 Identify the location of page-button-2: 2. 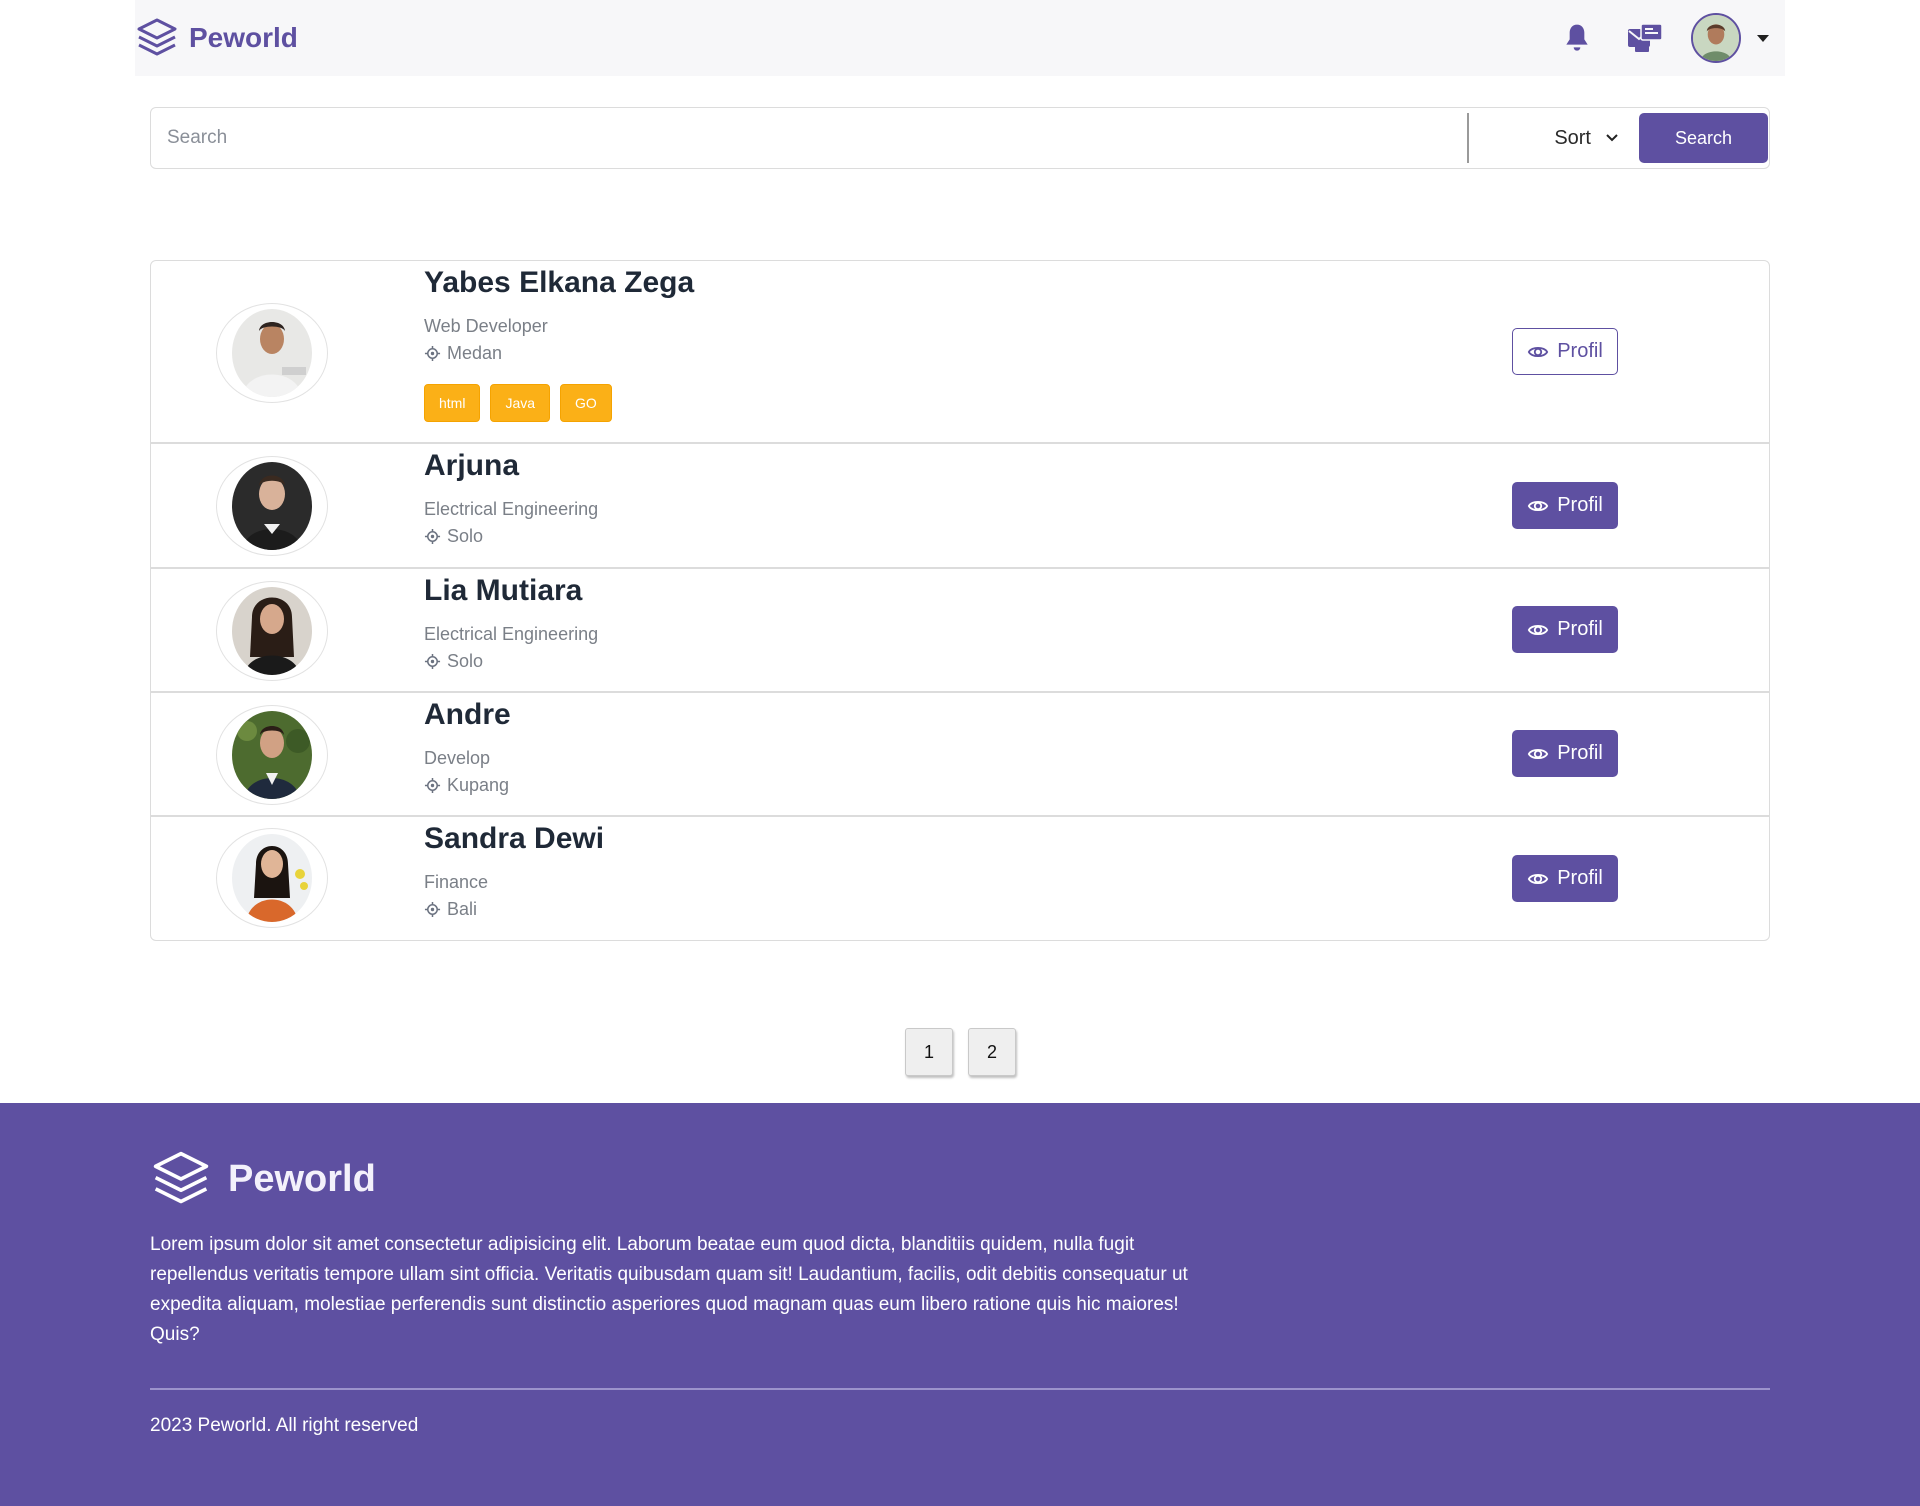
(992, 1052).